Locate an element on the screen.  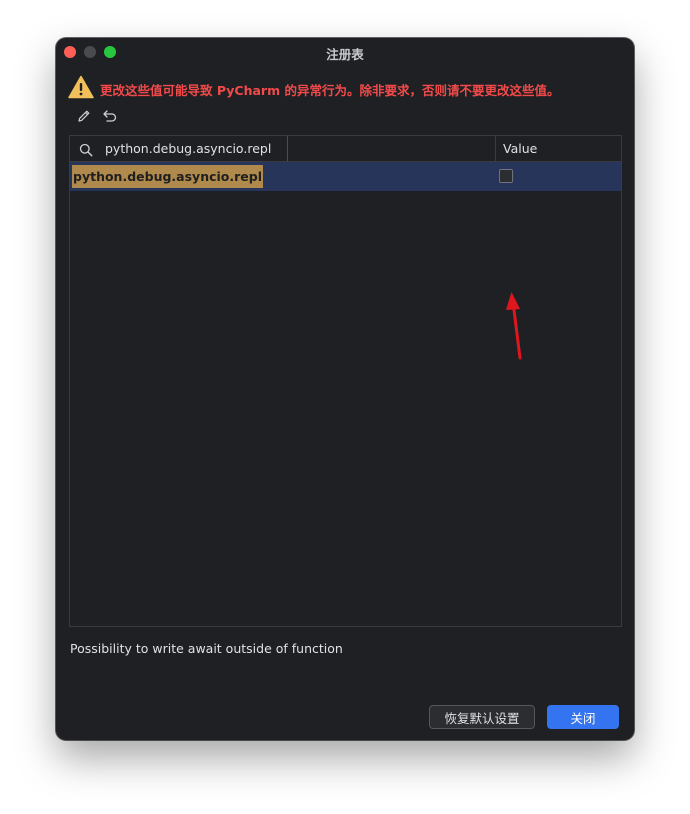
restore-defaults-button: 恢复默认设置 is located at coordinates (482, 717).